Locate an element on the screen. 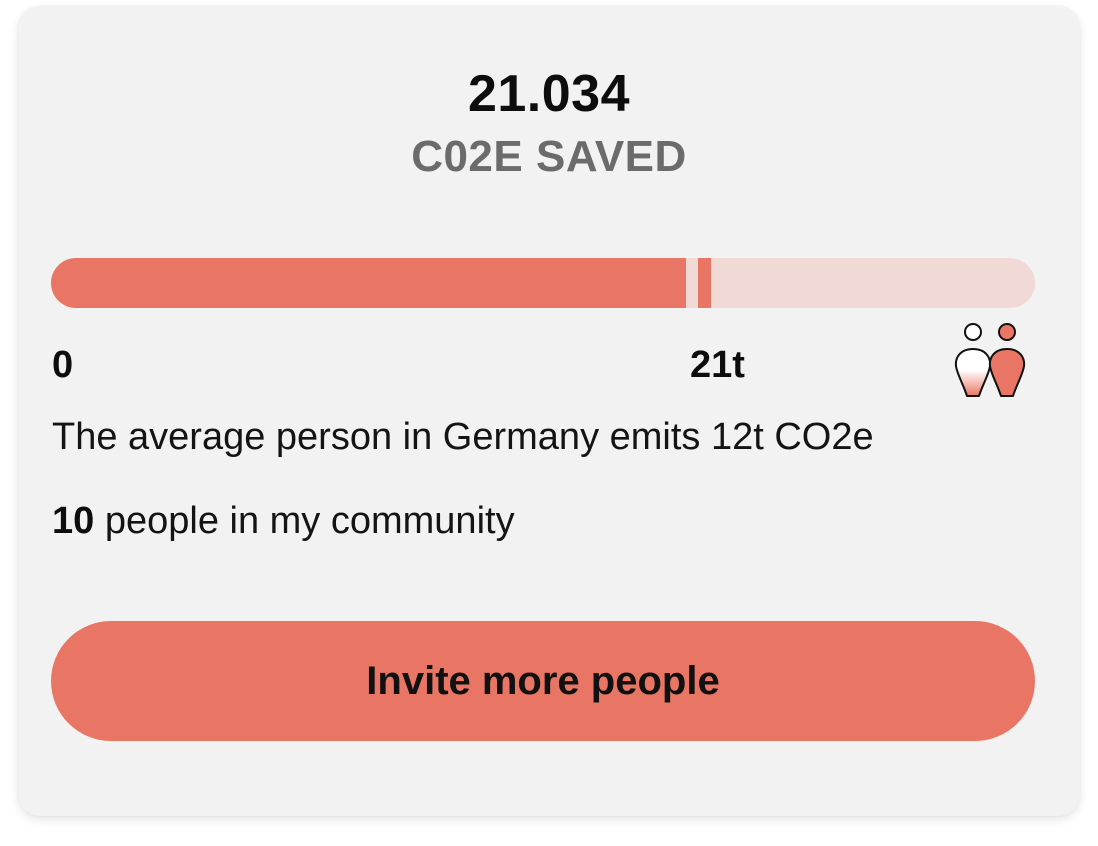 The width and height of the screenshot is (1098, 846). community-size-text: 10 people in my community is located at coordinates (283, 521).